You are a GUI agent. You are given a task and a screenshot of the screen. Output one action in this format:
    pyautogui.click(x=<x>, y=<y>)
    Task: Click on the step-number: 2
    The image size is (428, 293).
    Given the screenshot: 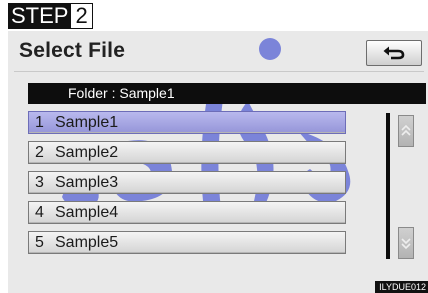 What is the action you would take?
    pyautogui.click(x=81, y=16)
    